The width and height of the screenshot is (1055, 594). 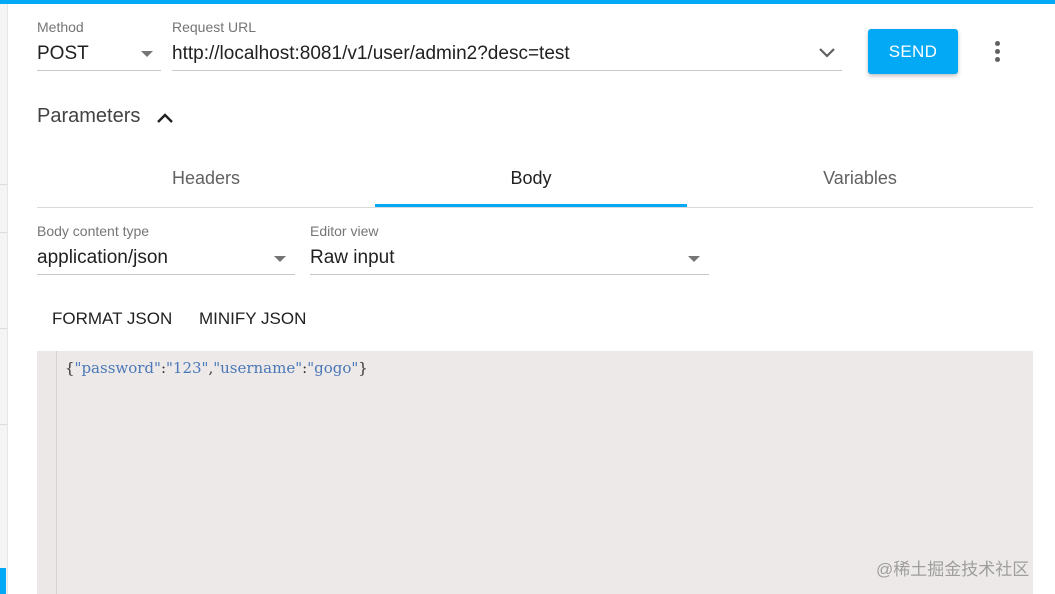 I want to click on left-panel-accent, so click(x=3, y=581).